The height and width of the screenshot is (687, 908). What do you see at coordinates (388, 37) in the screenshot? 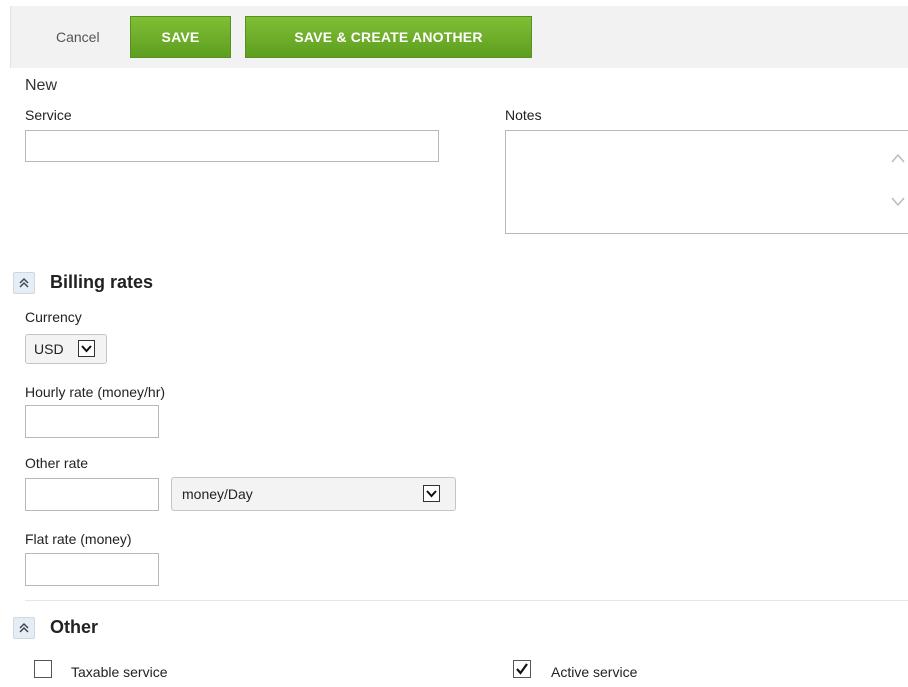
I see `save-and-create-another-button: SAVE & CREATE ANOTHER` at bounding box center [388, 37].